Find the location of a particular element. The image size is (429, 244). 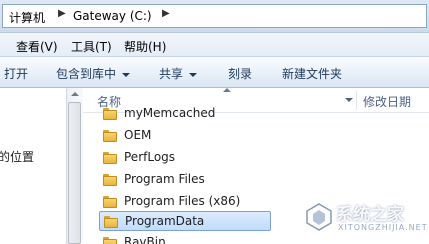

menu-help: 帮助(H) is located at coordinates (145, 46).